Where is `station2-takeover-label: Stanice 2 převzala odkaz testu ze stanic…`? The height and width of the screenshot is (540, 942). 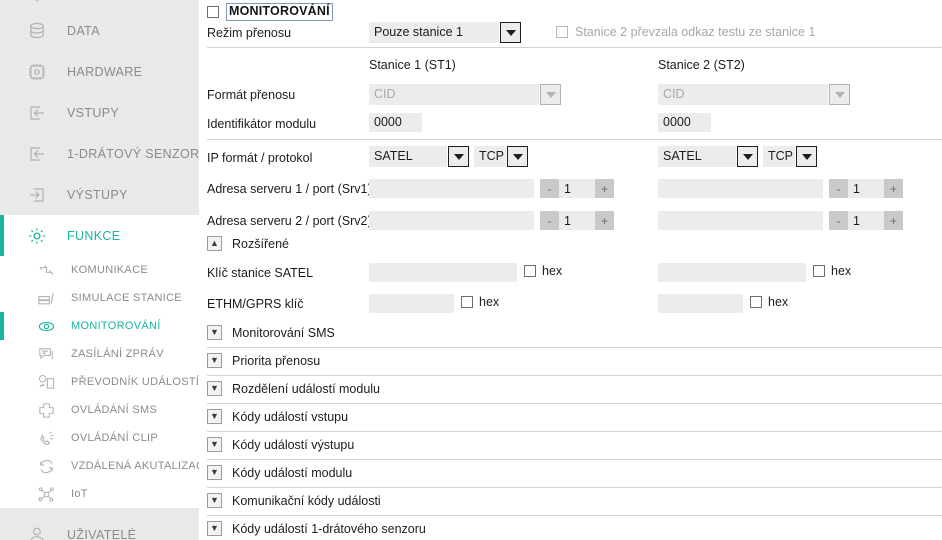
station2-takeover-label: Stanice 2 převzala odkaz testu ze stanic… is located at coordinates (695, 32).